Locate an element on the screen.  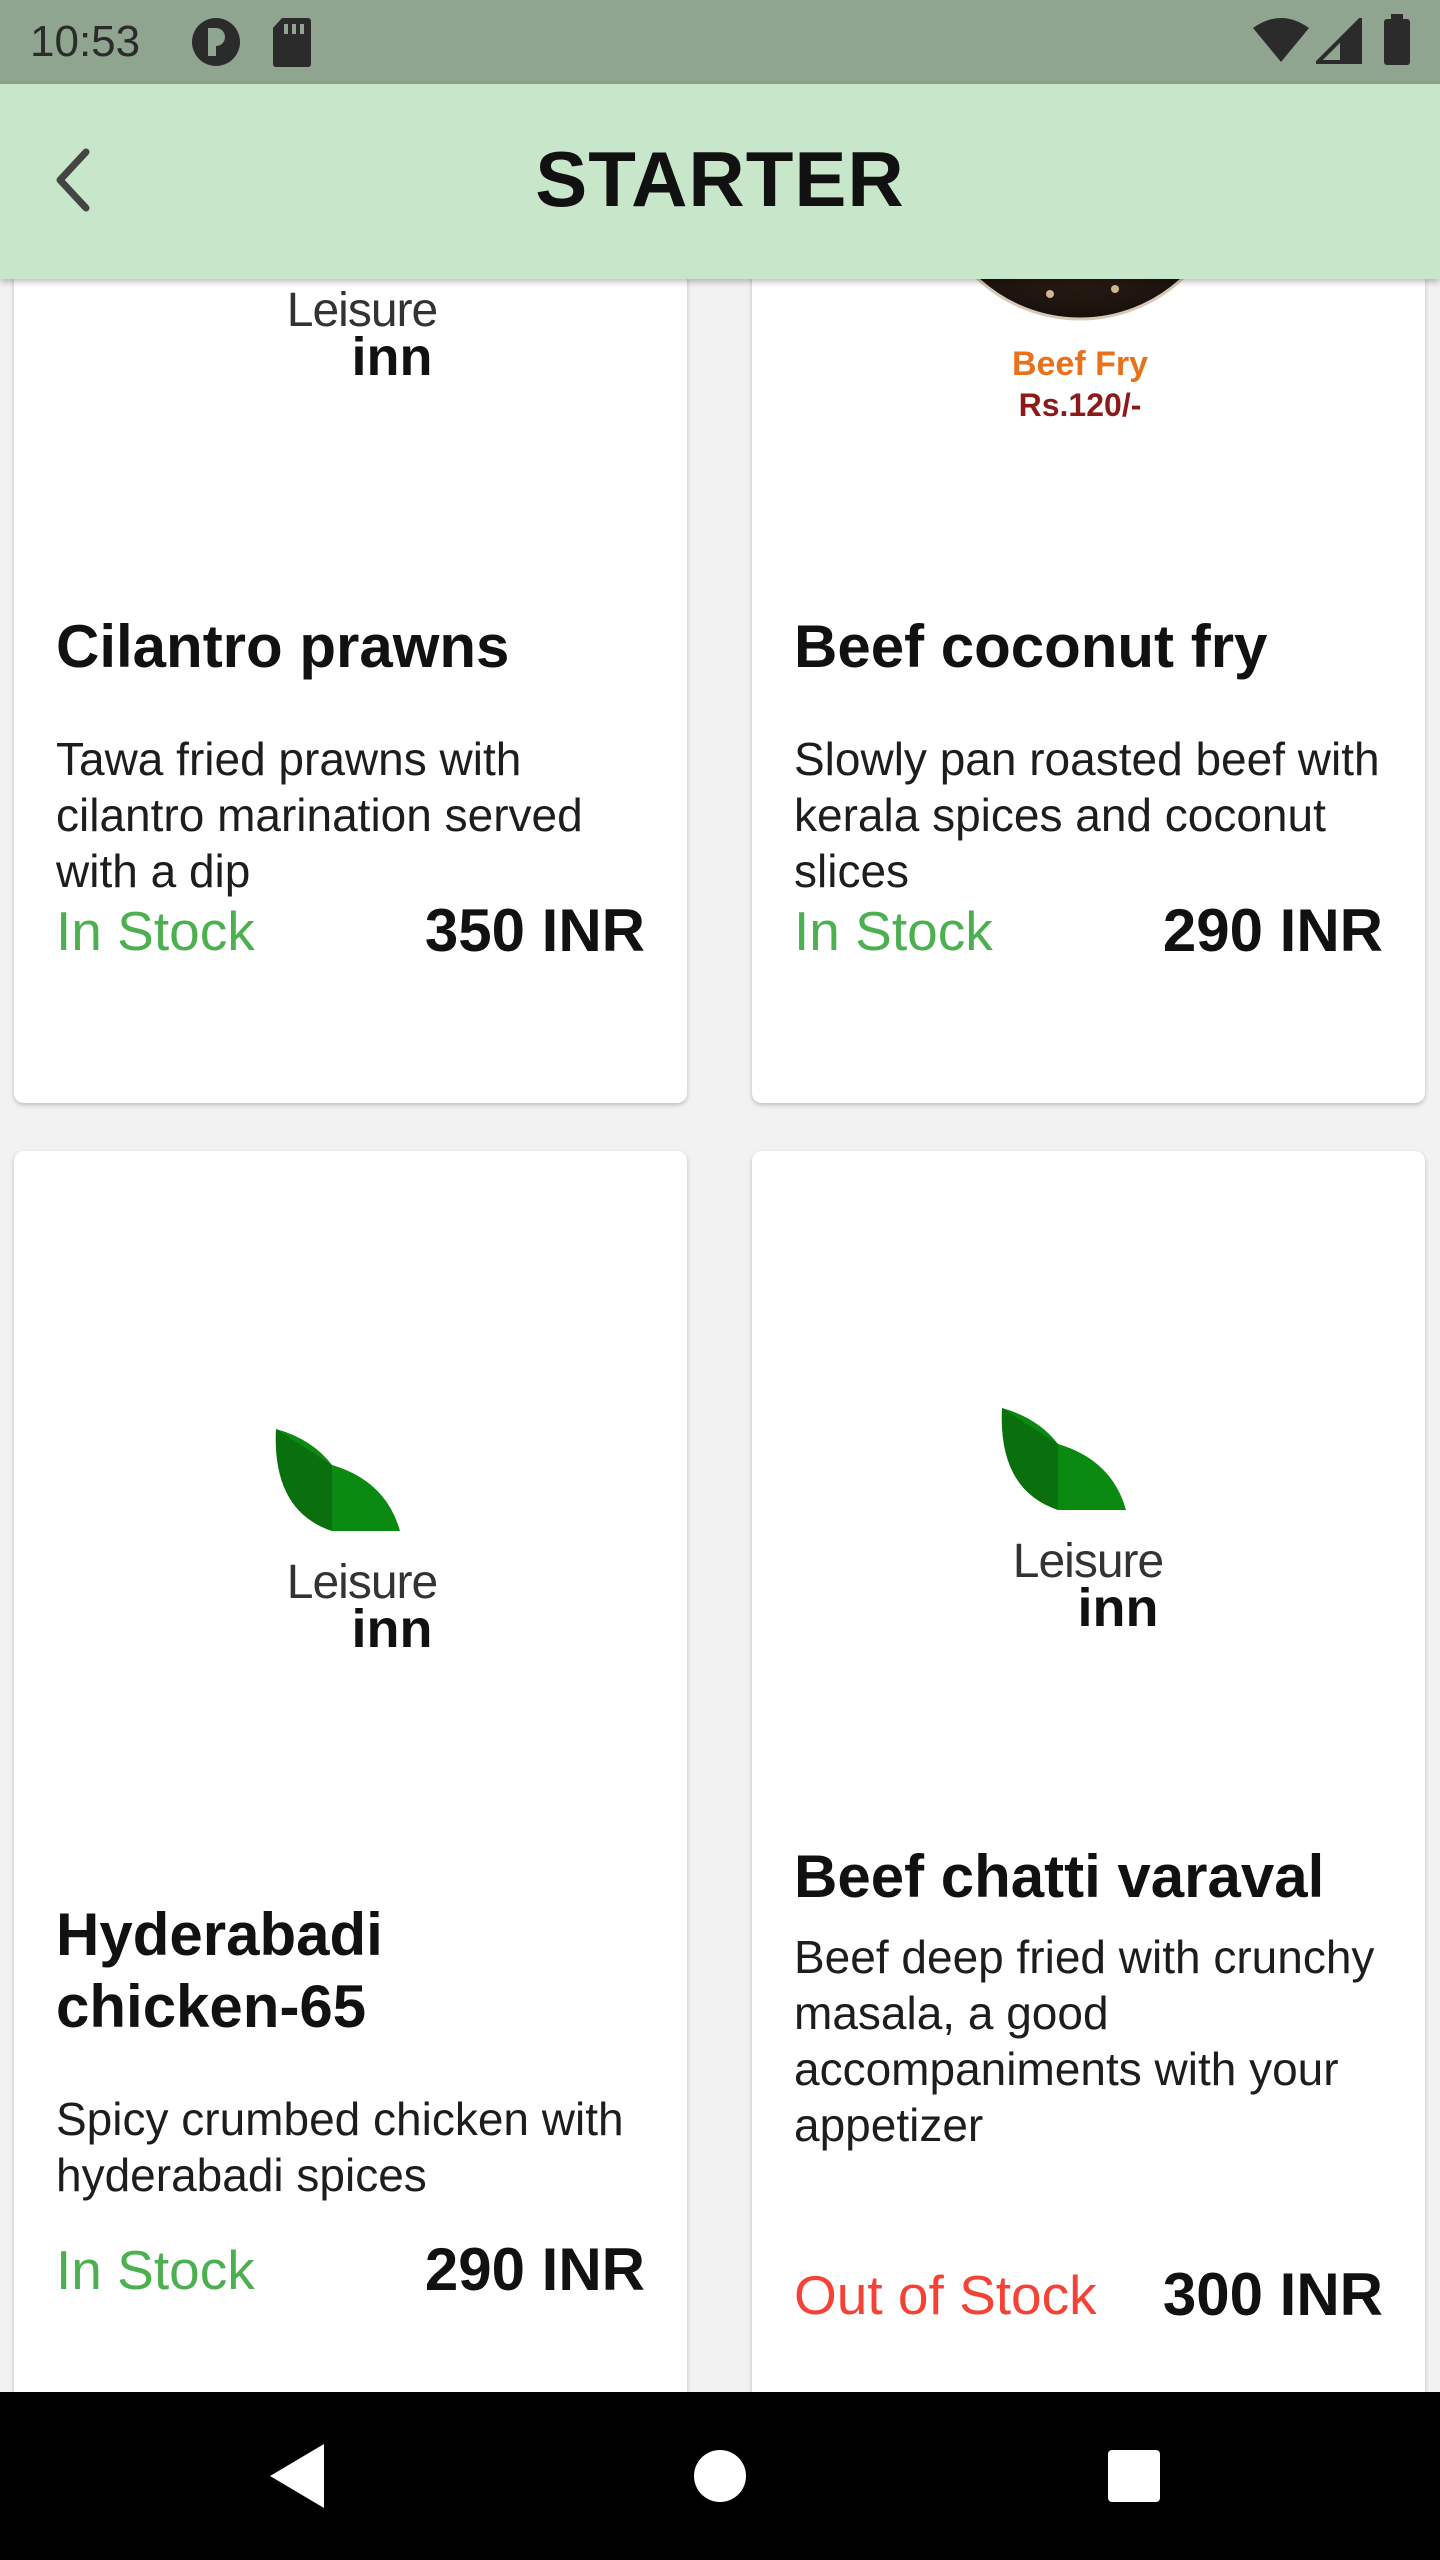
beef-fry-photo: Beef Fry Rs.120/- is located at coordinates (1080, 351).